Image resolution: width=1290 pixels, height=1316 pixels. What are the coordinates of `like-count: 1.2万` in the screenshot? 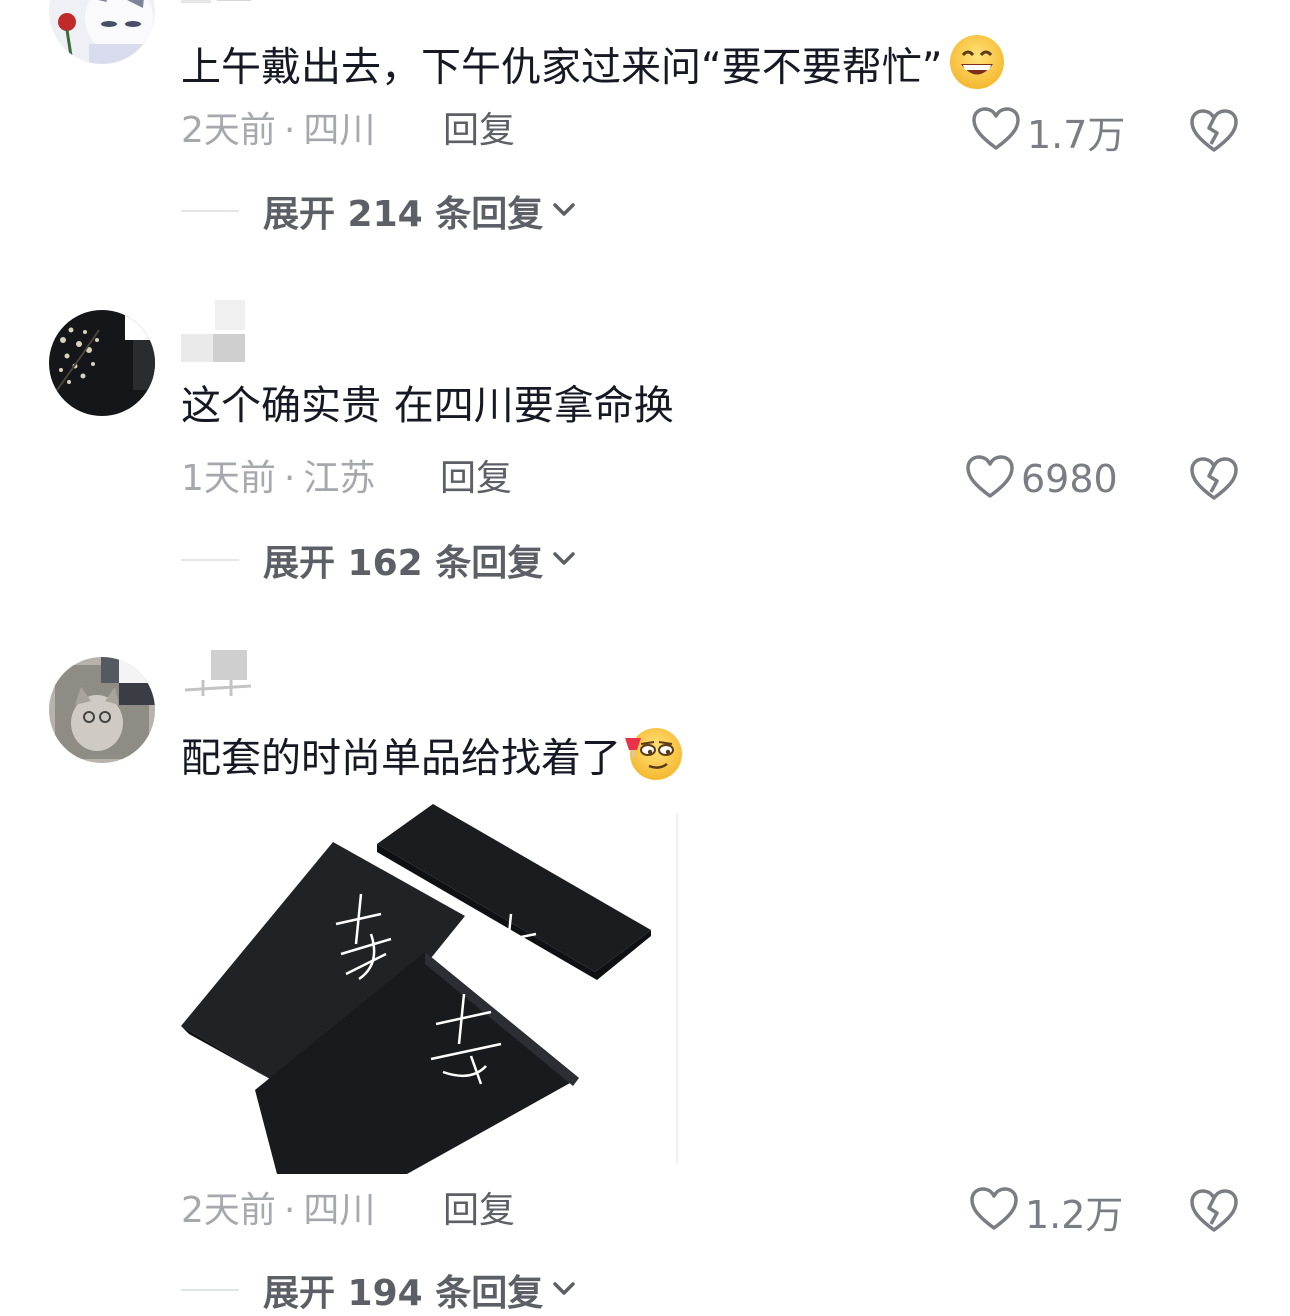 It's located at (1074, 1214).